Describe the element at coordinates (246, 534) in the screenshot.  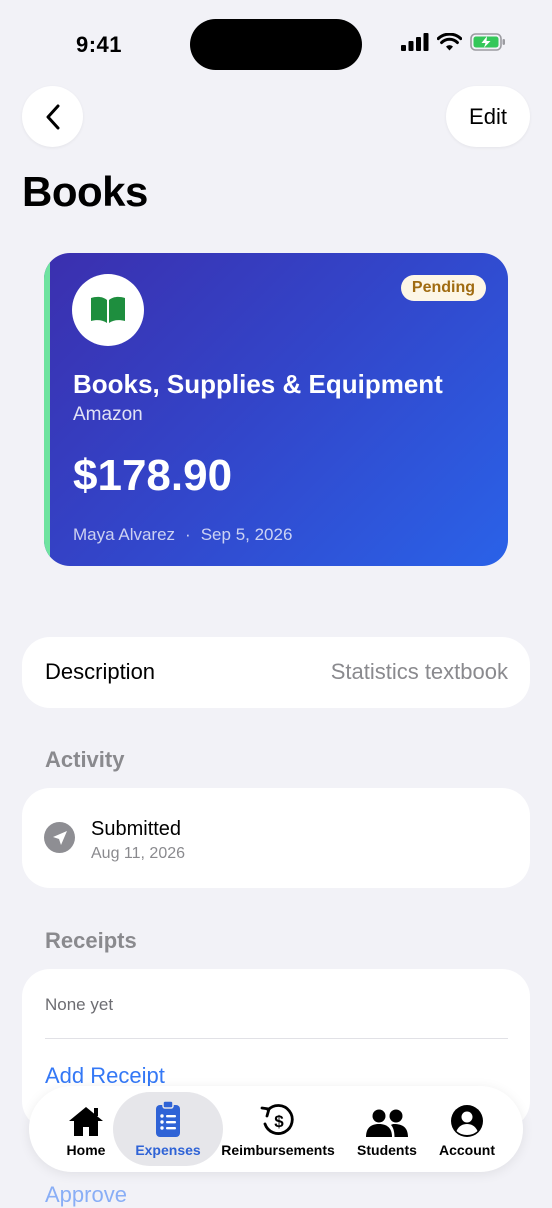
I see `expense-date: Sep 5, 2026` at that location.